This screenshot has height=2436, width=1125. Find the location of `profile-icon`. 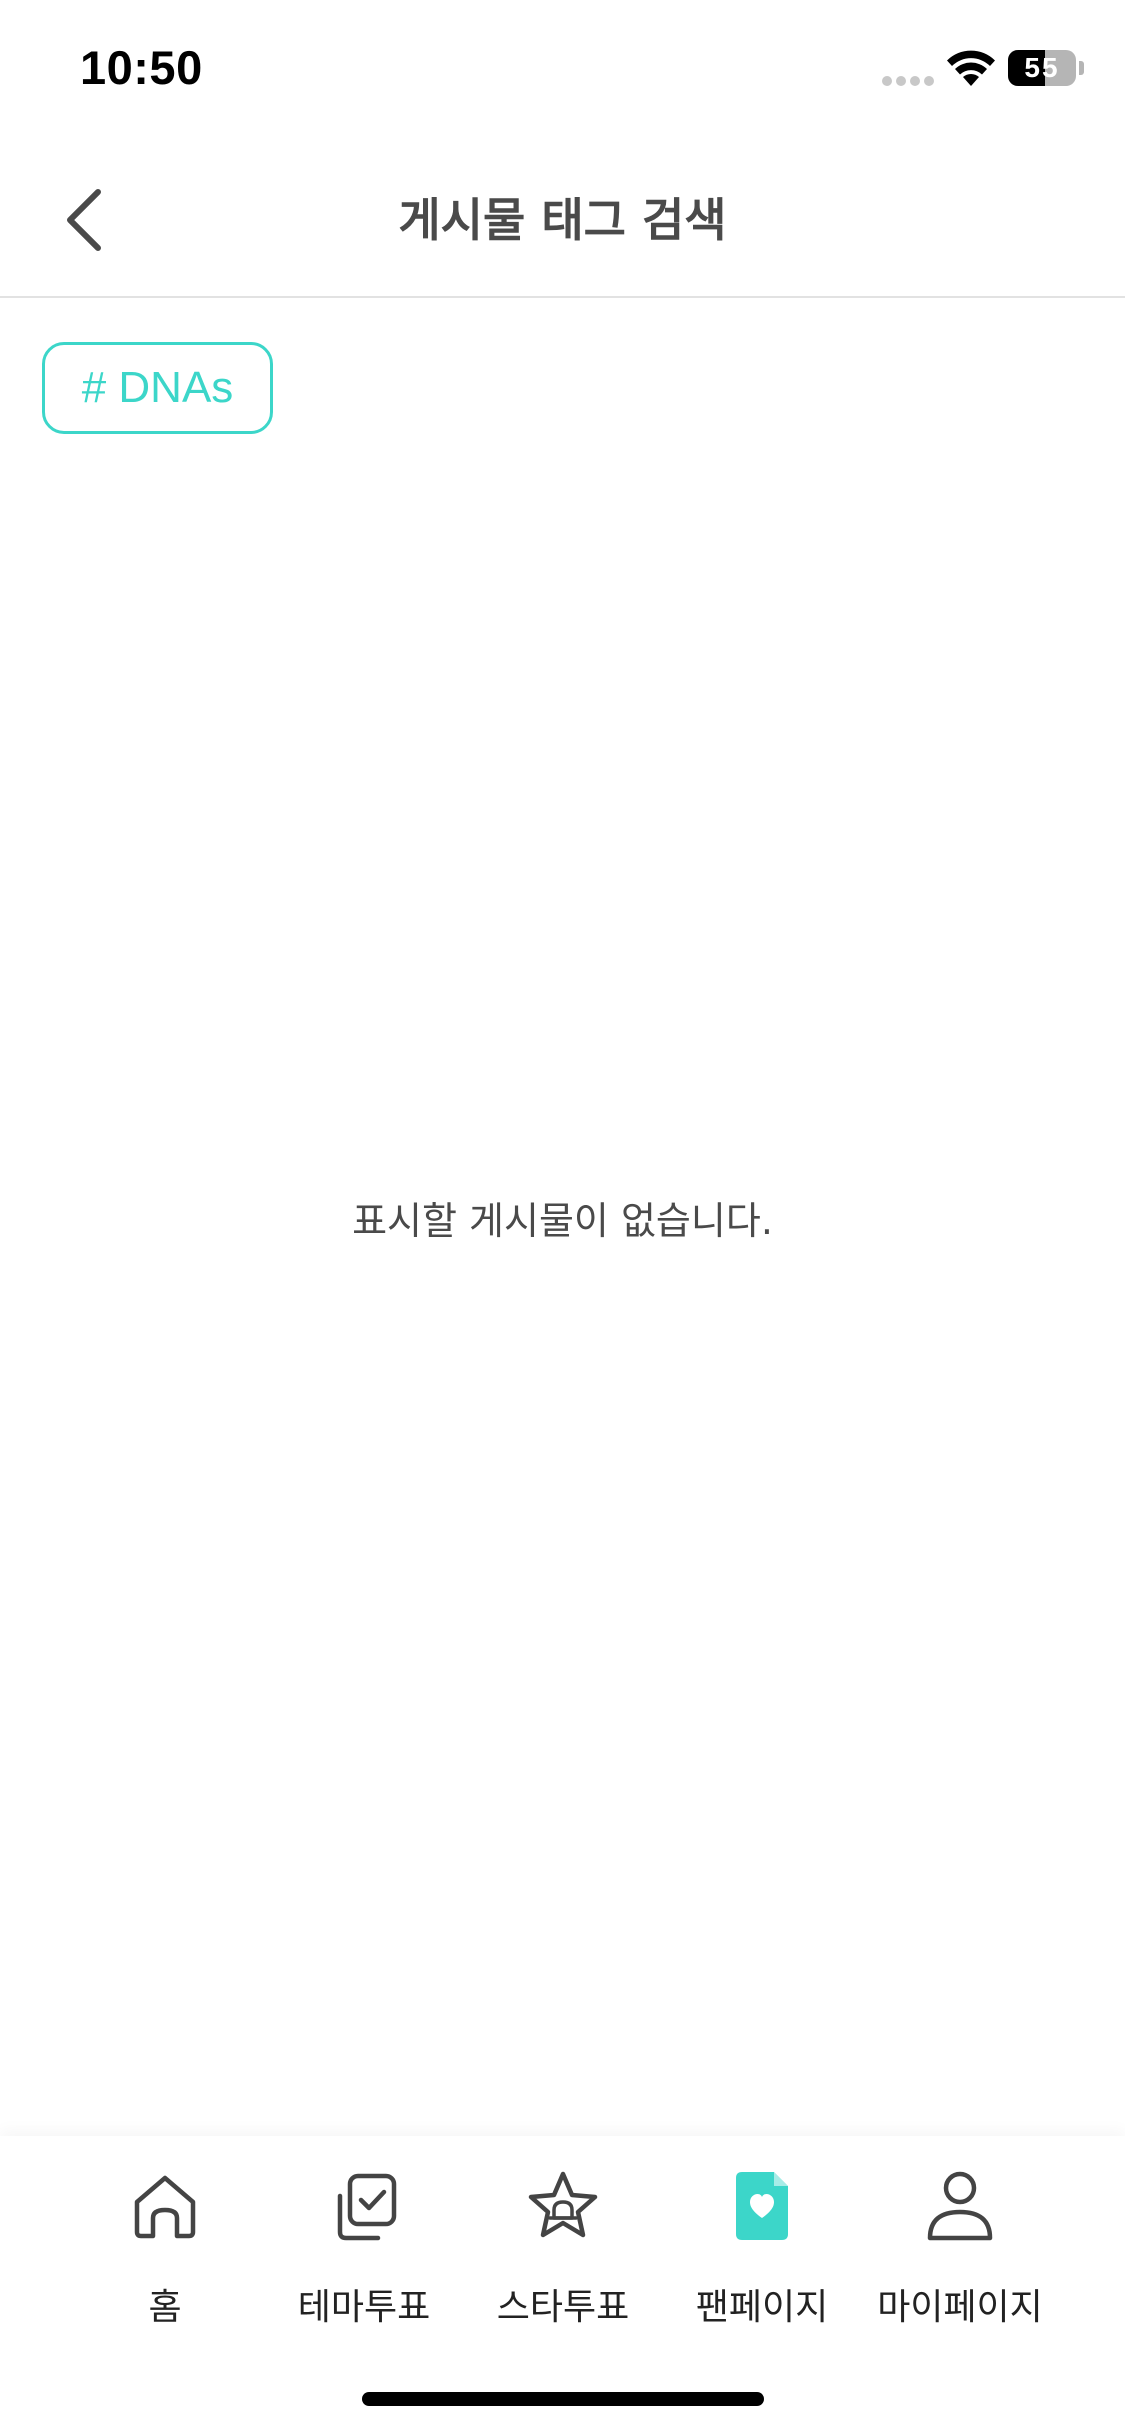

profile-icon is located at coordinates (960, 2206).